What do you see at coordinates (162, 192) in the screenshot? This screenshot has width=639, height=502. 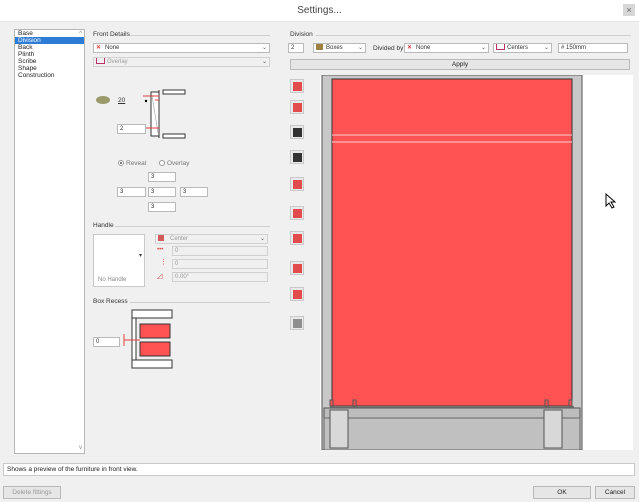 I see `reveal-center-input: 3` at bounding box center [162, 192].